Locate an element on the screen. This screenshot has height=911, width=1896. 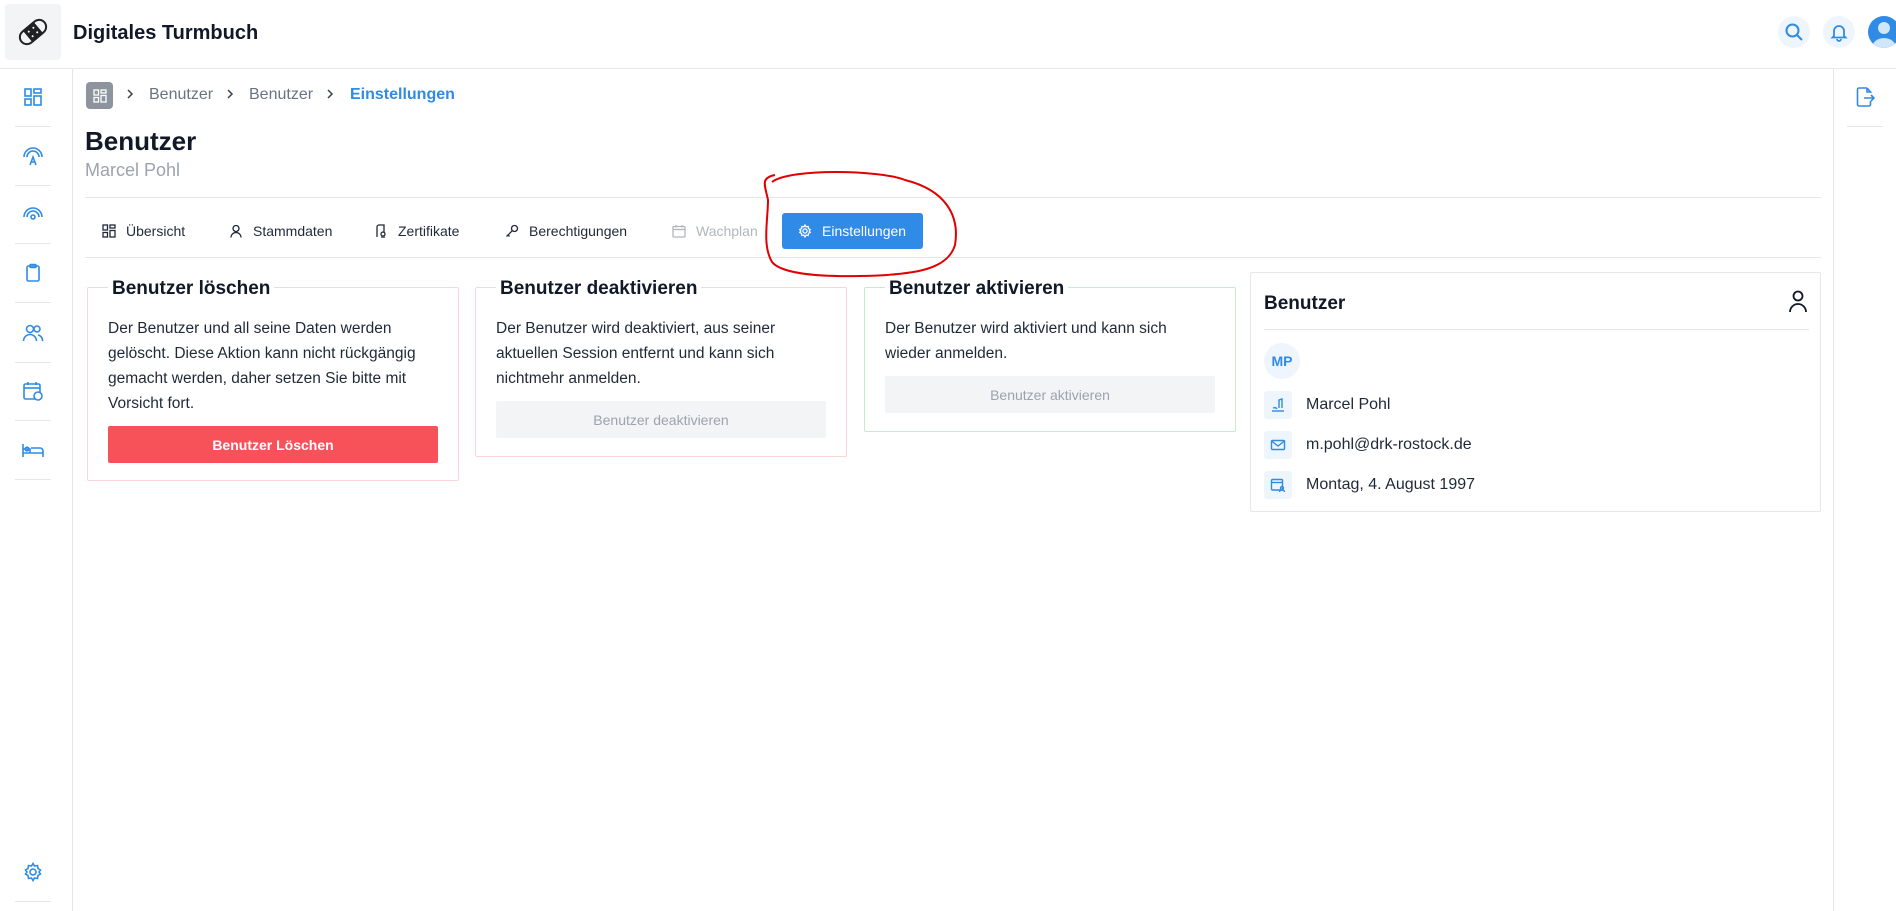
tab-zertifikate: Zertifikate is located at coordinates (416, 231).